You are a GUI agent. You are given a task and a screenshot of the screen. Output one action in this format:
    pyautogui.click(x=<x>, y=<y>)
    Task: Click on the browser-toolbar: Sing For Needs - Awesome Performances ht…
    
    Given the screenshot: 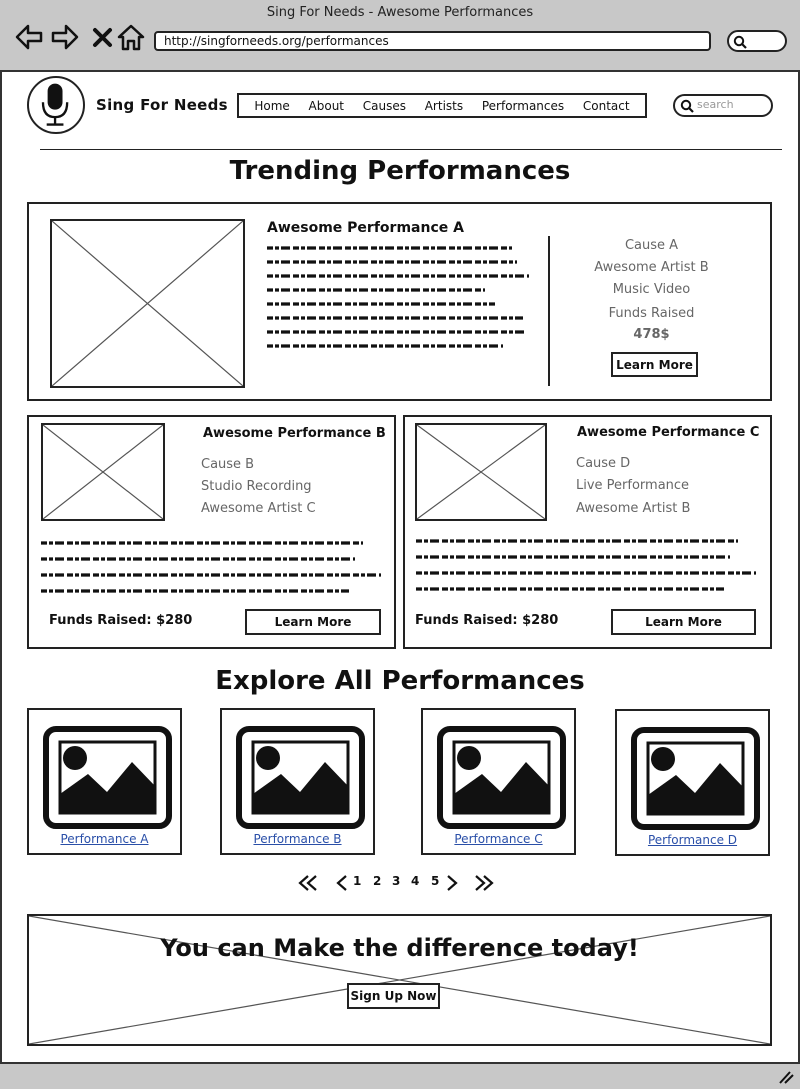 What is the action you would take?
    pyautogui.click(x=400, y=36)
    